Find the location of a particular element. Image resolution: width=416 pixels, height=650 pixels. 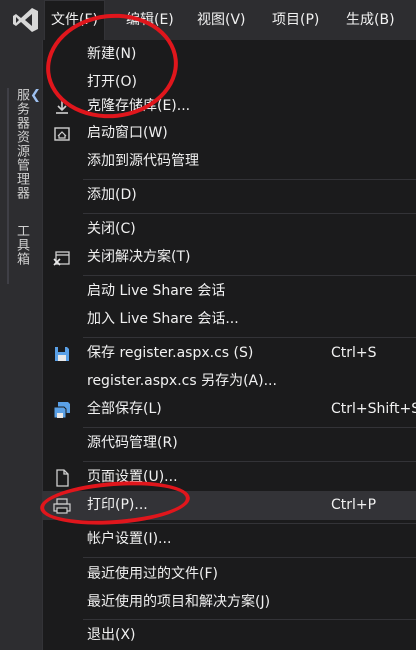

close-solution-icon is located at coordinates (61, 258).